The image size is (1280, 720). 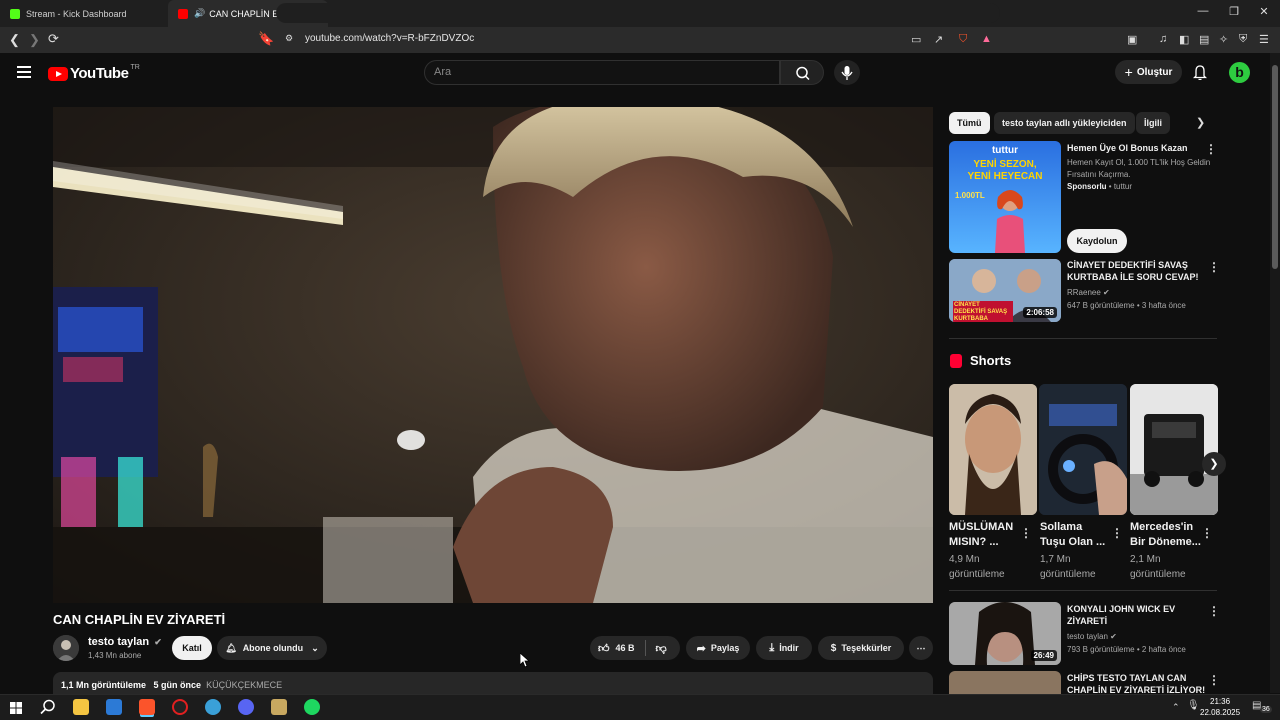 What do you see at coordinates (861, 648) in the screenshot?
I see `thanks-button: $ Teşekkürler` at bounding box center [861, 648].